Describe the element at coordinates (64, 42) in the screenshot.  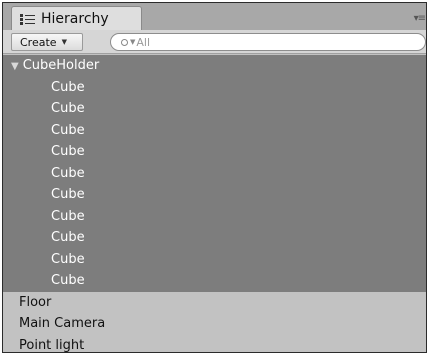
I see `chevron-down-icon: ▼` at that location.